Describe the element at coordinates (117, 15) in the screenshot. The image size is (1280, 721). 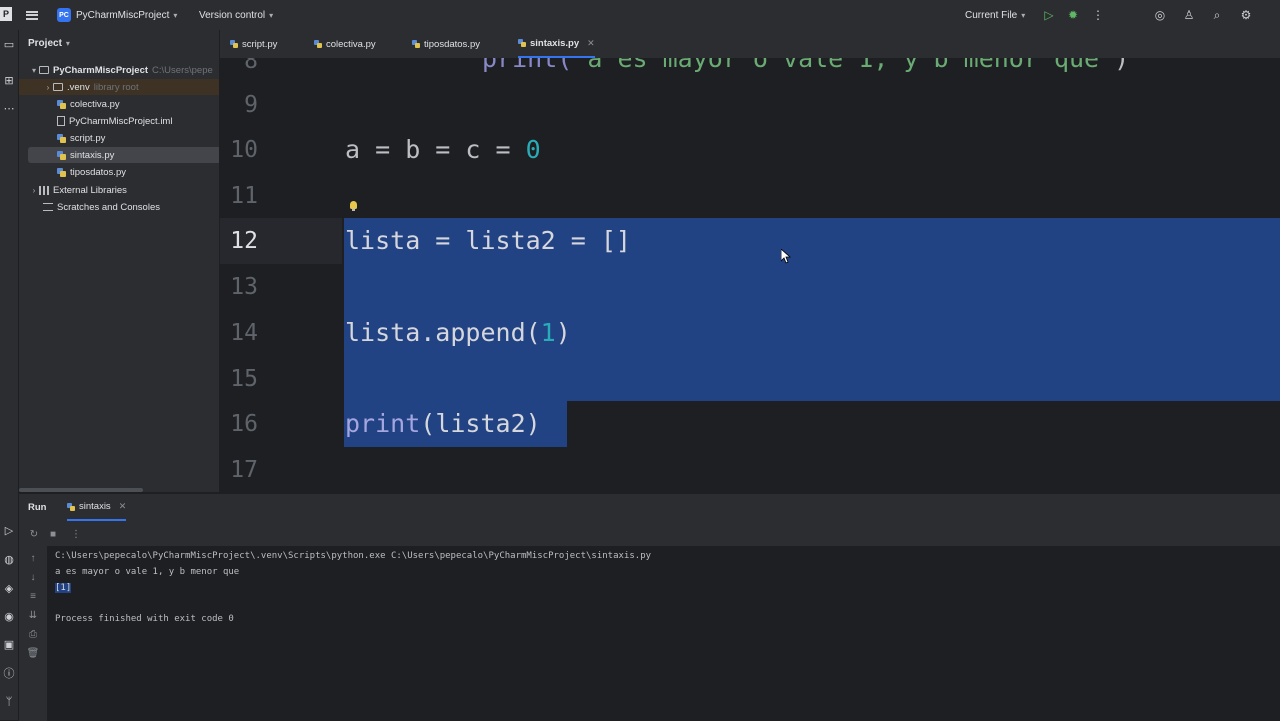
I see `project-selector: PC PyCharmMiscProject ▾` at that location.